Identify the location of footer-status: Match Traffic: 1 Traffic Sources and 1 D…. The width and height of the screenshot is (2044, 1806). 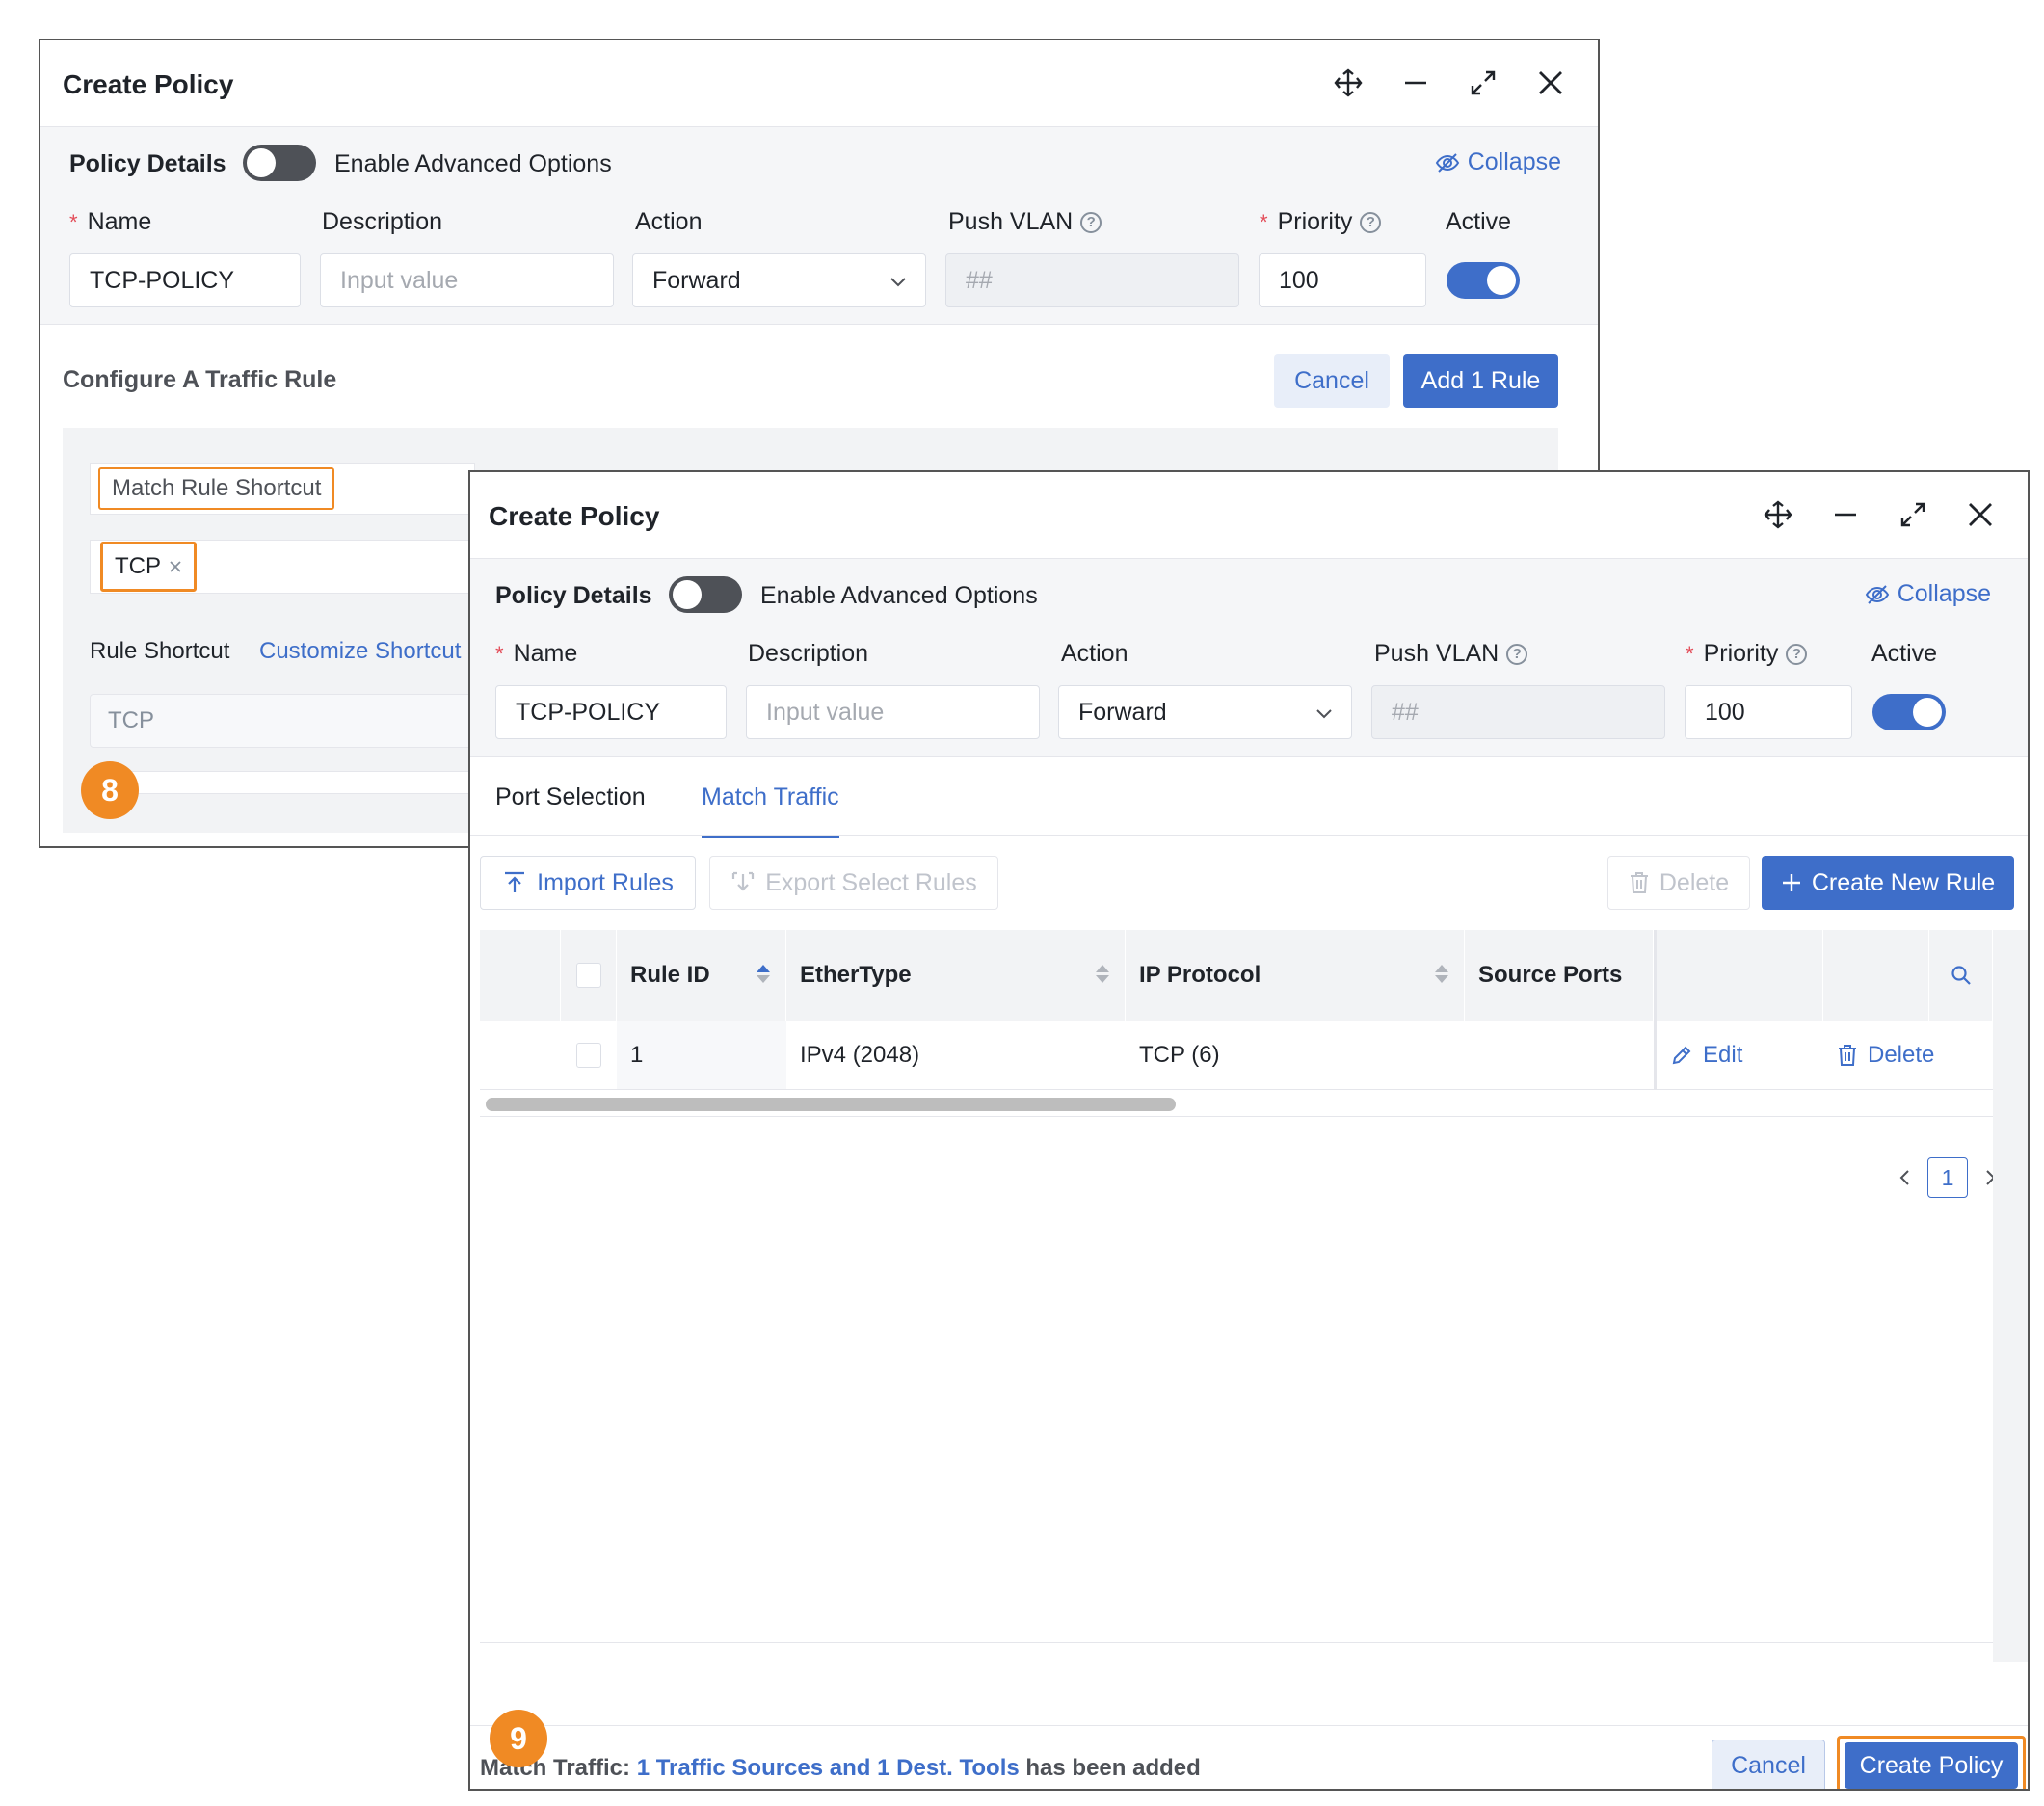
(840, 1769).